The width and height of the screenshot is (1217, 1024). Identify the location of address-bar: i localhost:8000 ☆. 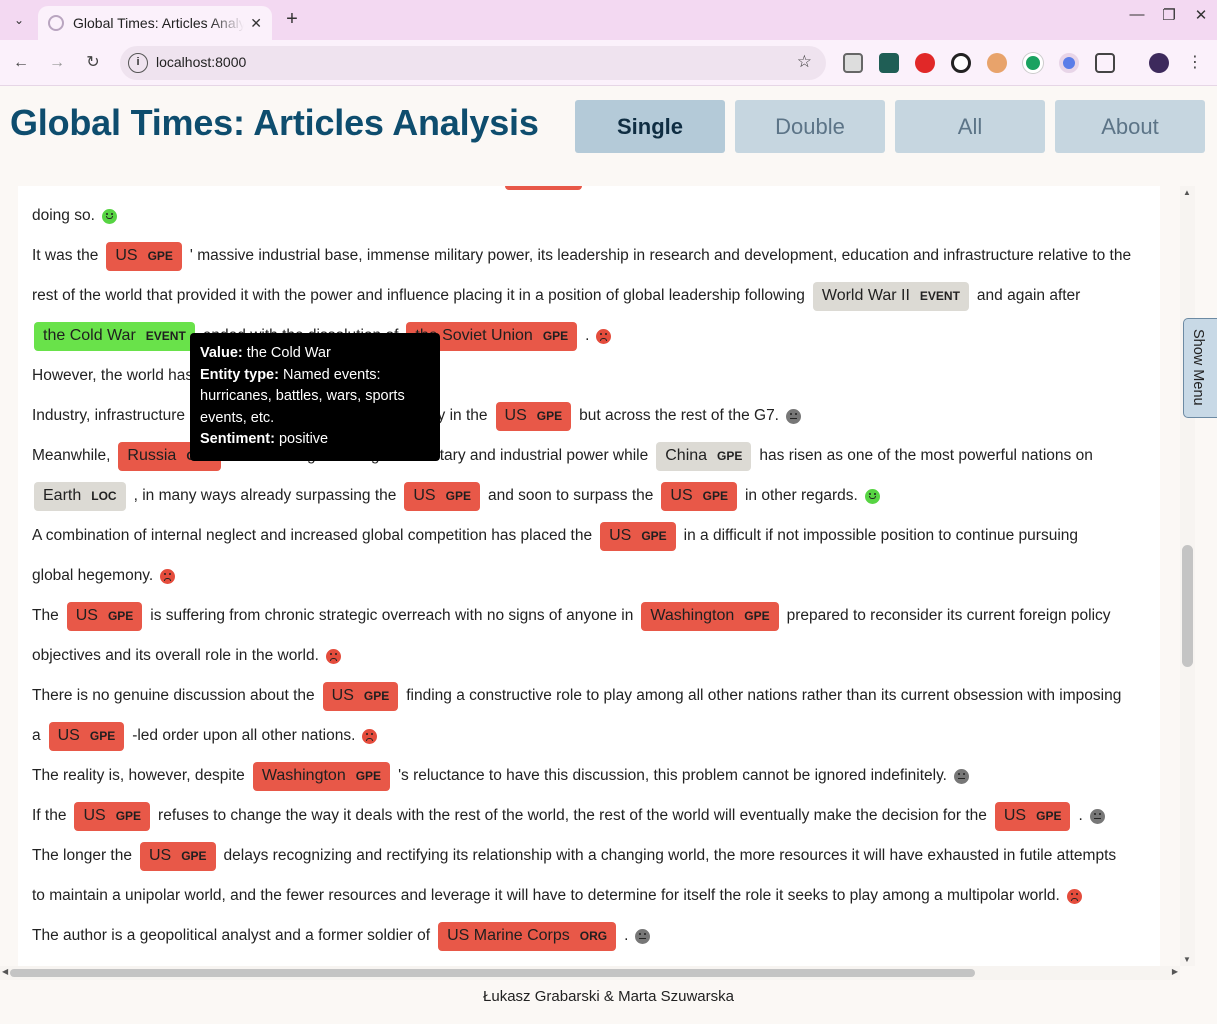
(473, 63).